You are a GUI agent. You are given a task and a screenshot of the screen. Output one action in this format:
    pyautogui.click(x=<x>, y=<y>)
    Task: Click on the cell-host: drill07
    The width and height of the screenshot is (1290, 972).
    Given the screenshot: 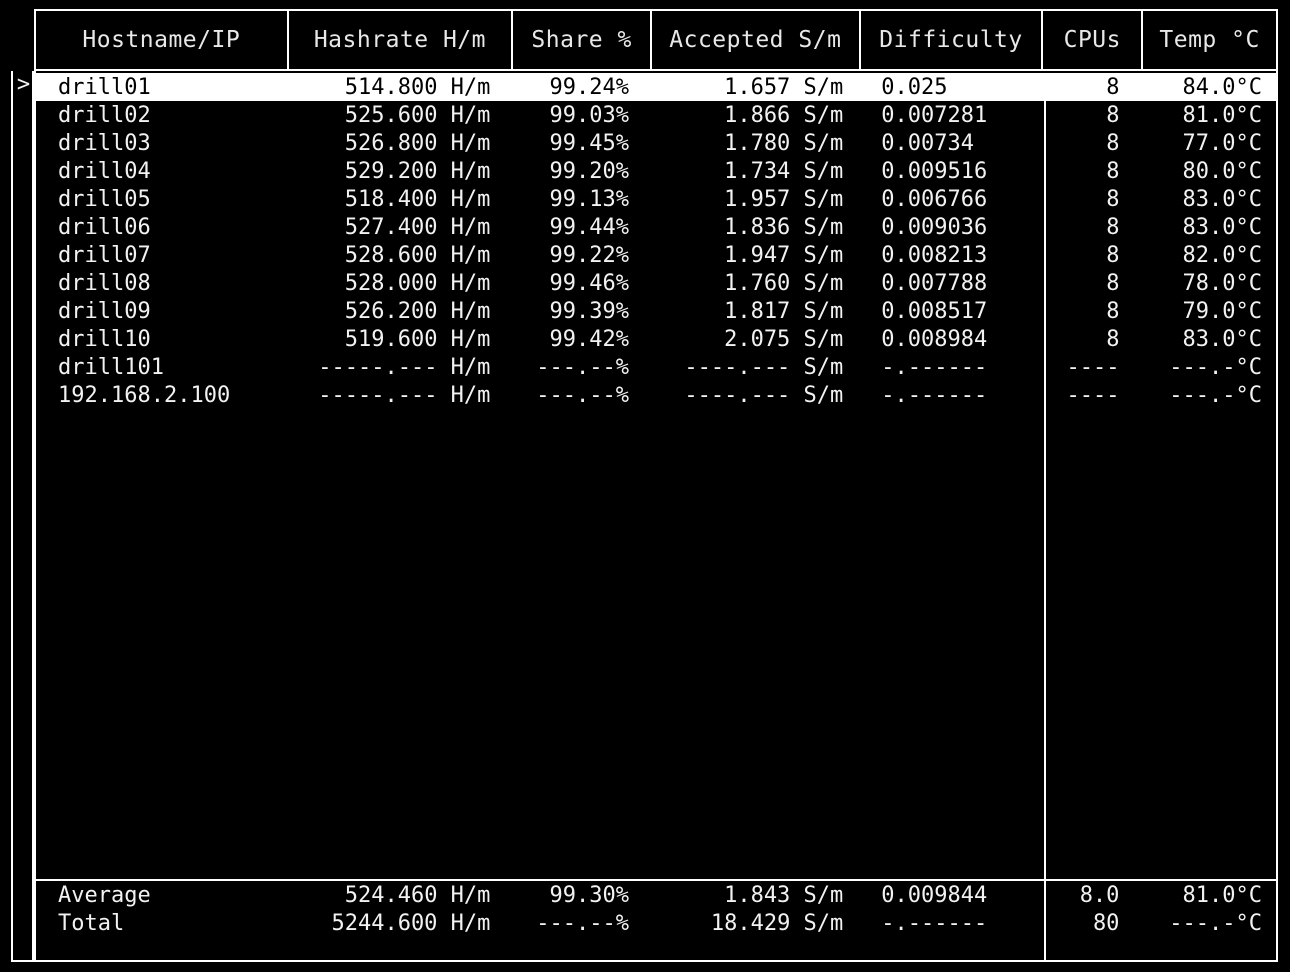 What is the action you would take?
    pyautogui.click(x=104, y=255)
    